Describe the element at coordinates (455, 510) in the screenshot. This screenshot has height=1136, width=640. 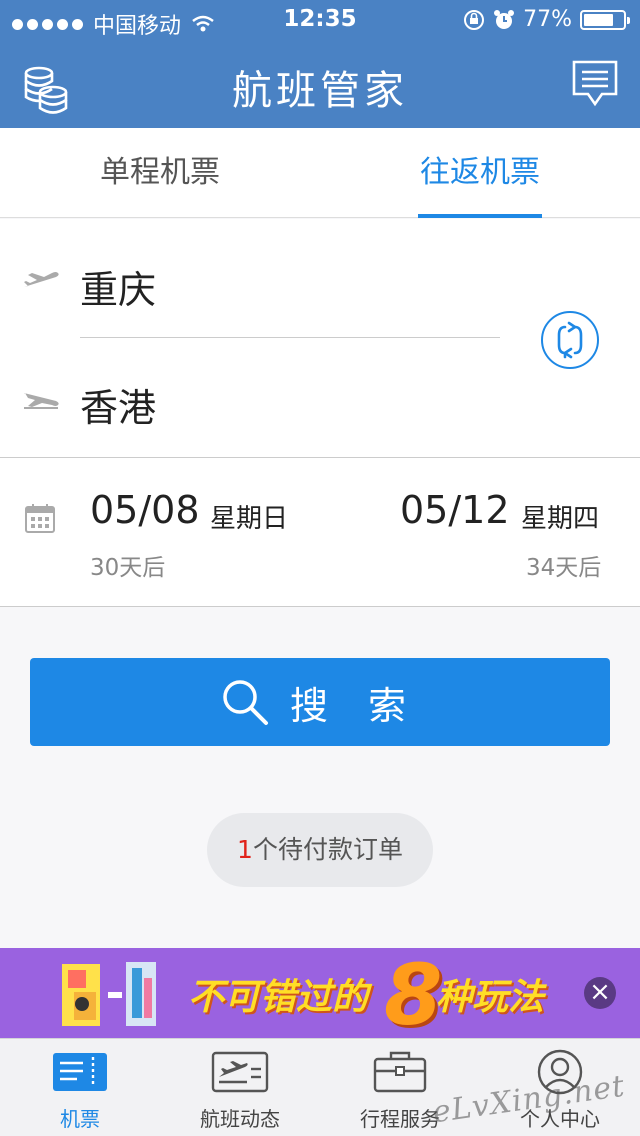
I see `return-date: 05/12` at that location.